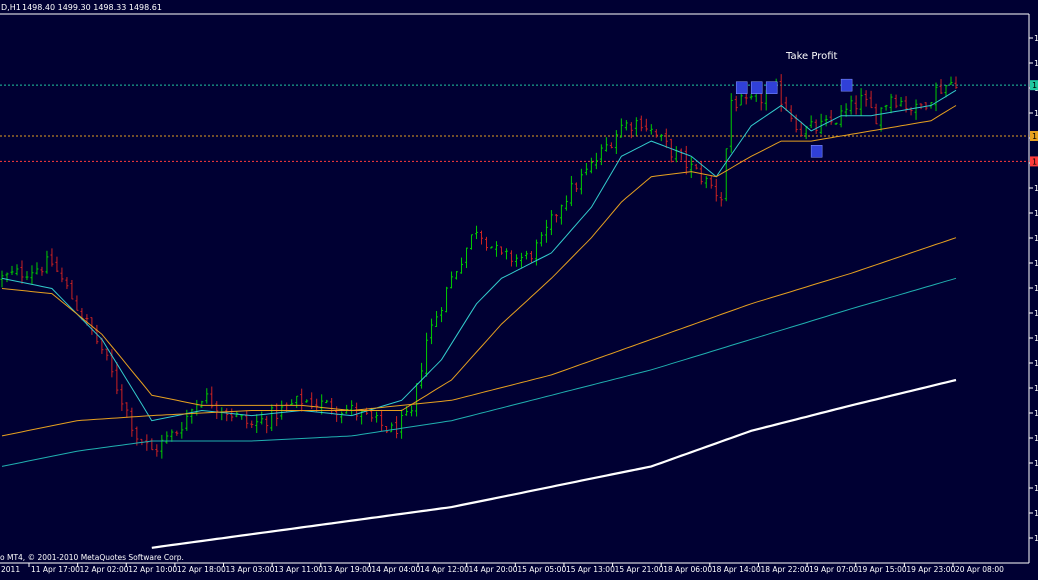  Describe the element at coordinates (590, 569) in the screenshot. I see `time-tick-label: 15 Apr 13:00` at that location.